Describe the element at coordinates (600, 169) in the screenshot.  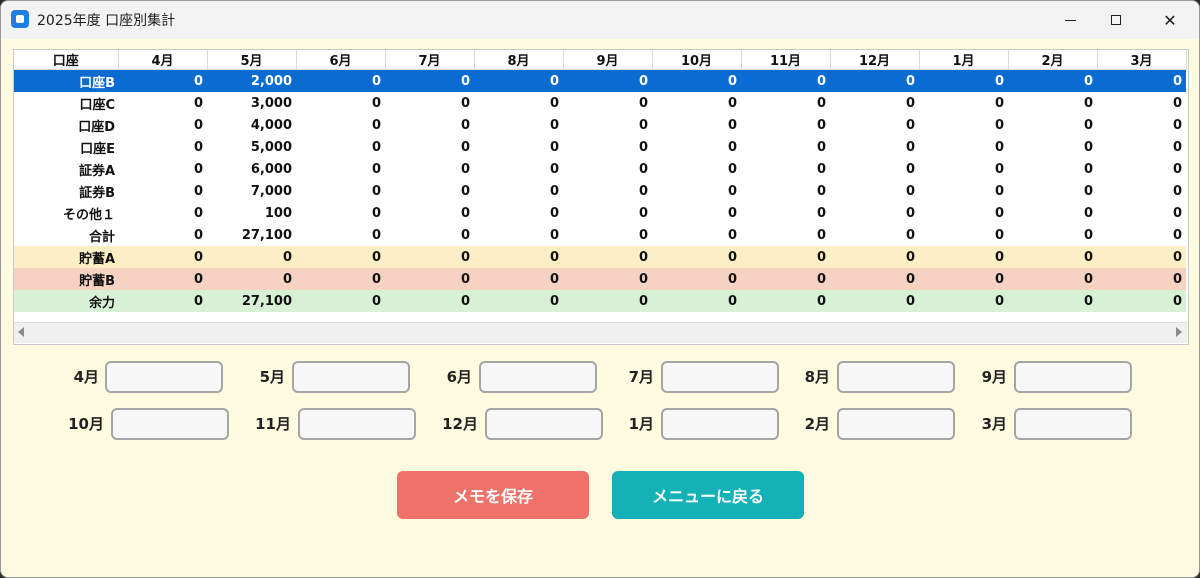
I see `table-row: 証券A 0 6,000 0 0 0 0 0 0 0 0 0 0` at that location.